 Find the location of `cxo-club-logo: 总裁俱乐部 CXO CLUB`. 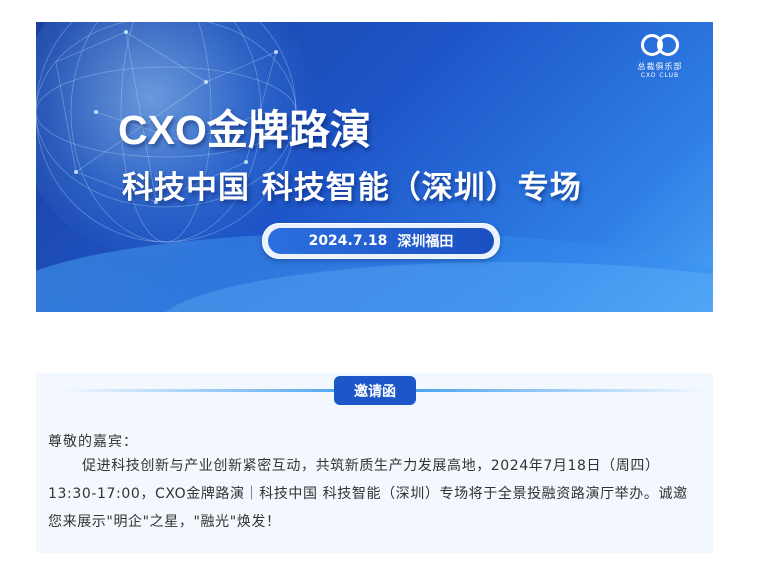

cxo-club-logo: 总裁俱乐部 CXO CLUB is located at coordinates (660, 56).